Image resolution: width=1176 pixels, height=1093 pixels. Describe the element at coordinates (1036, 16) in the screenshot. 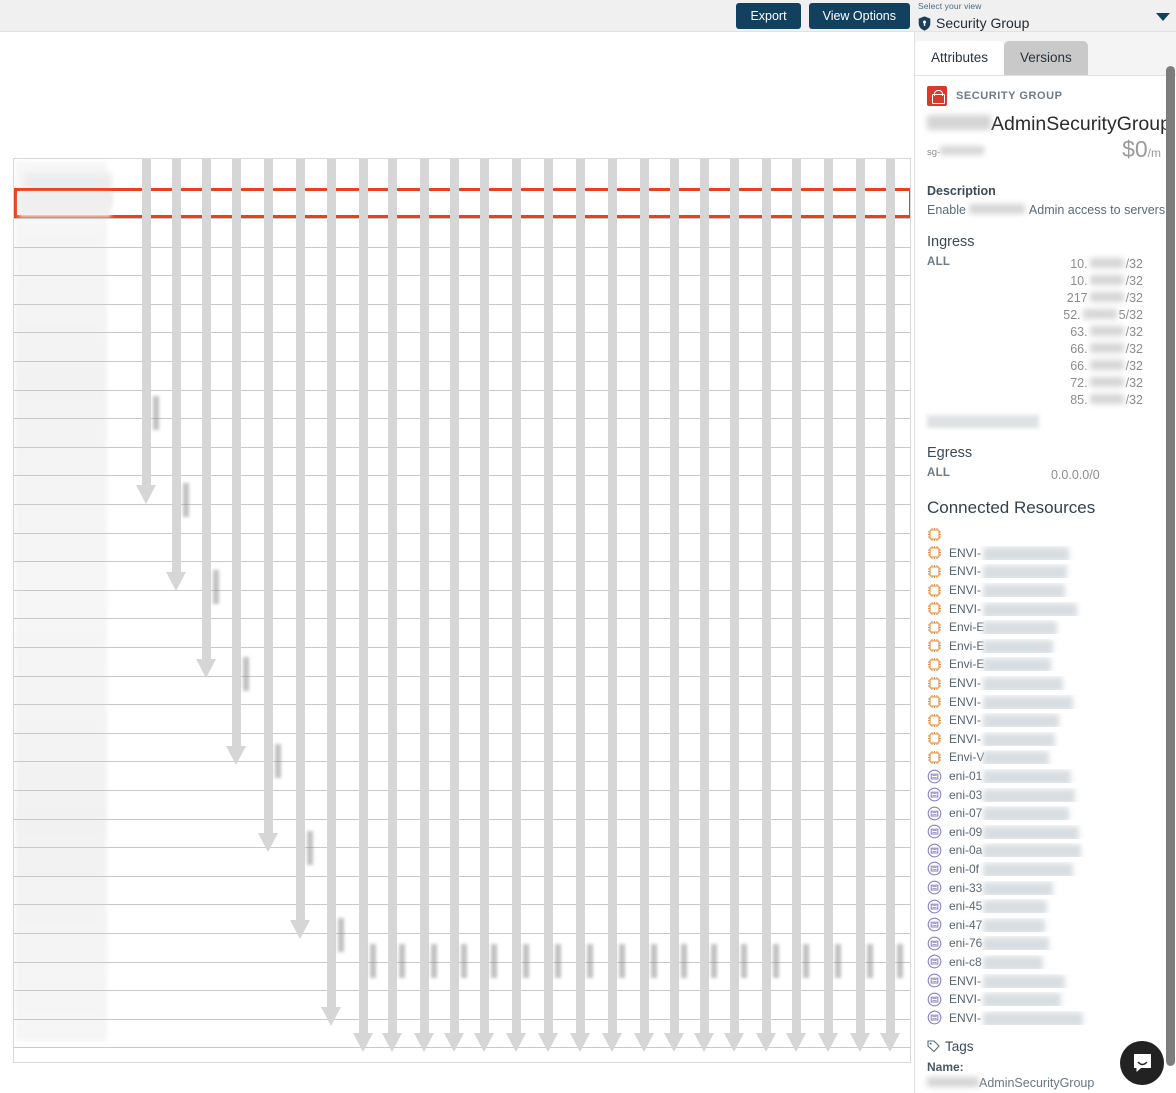

I see `view-selector: Select your view Security Group` at that location.